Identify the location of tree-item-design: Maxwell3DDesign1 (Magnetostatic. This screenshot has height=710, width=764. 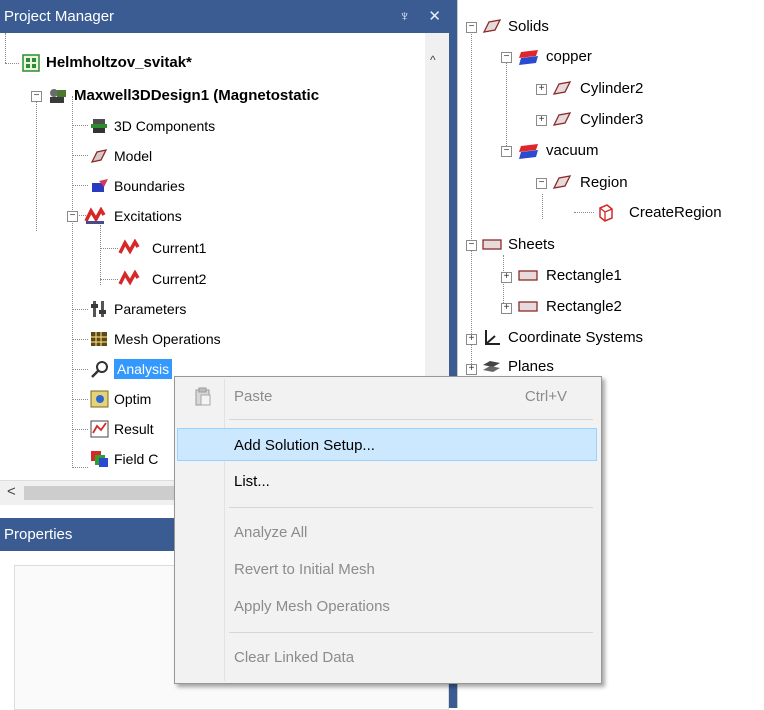
(210, 96).